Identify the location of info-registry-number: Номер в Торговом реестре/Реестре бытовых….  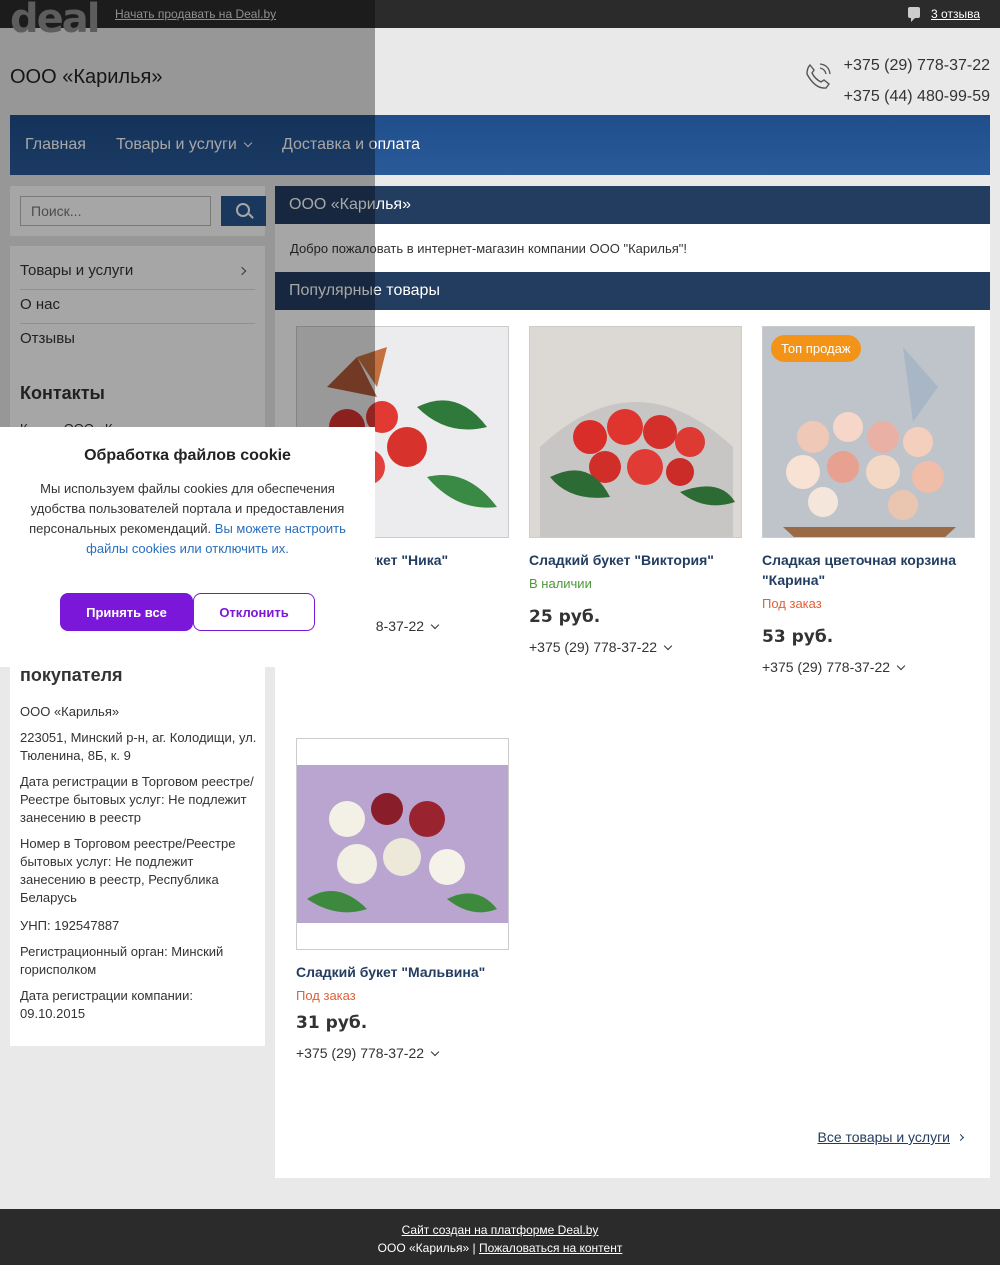
(128, 870).